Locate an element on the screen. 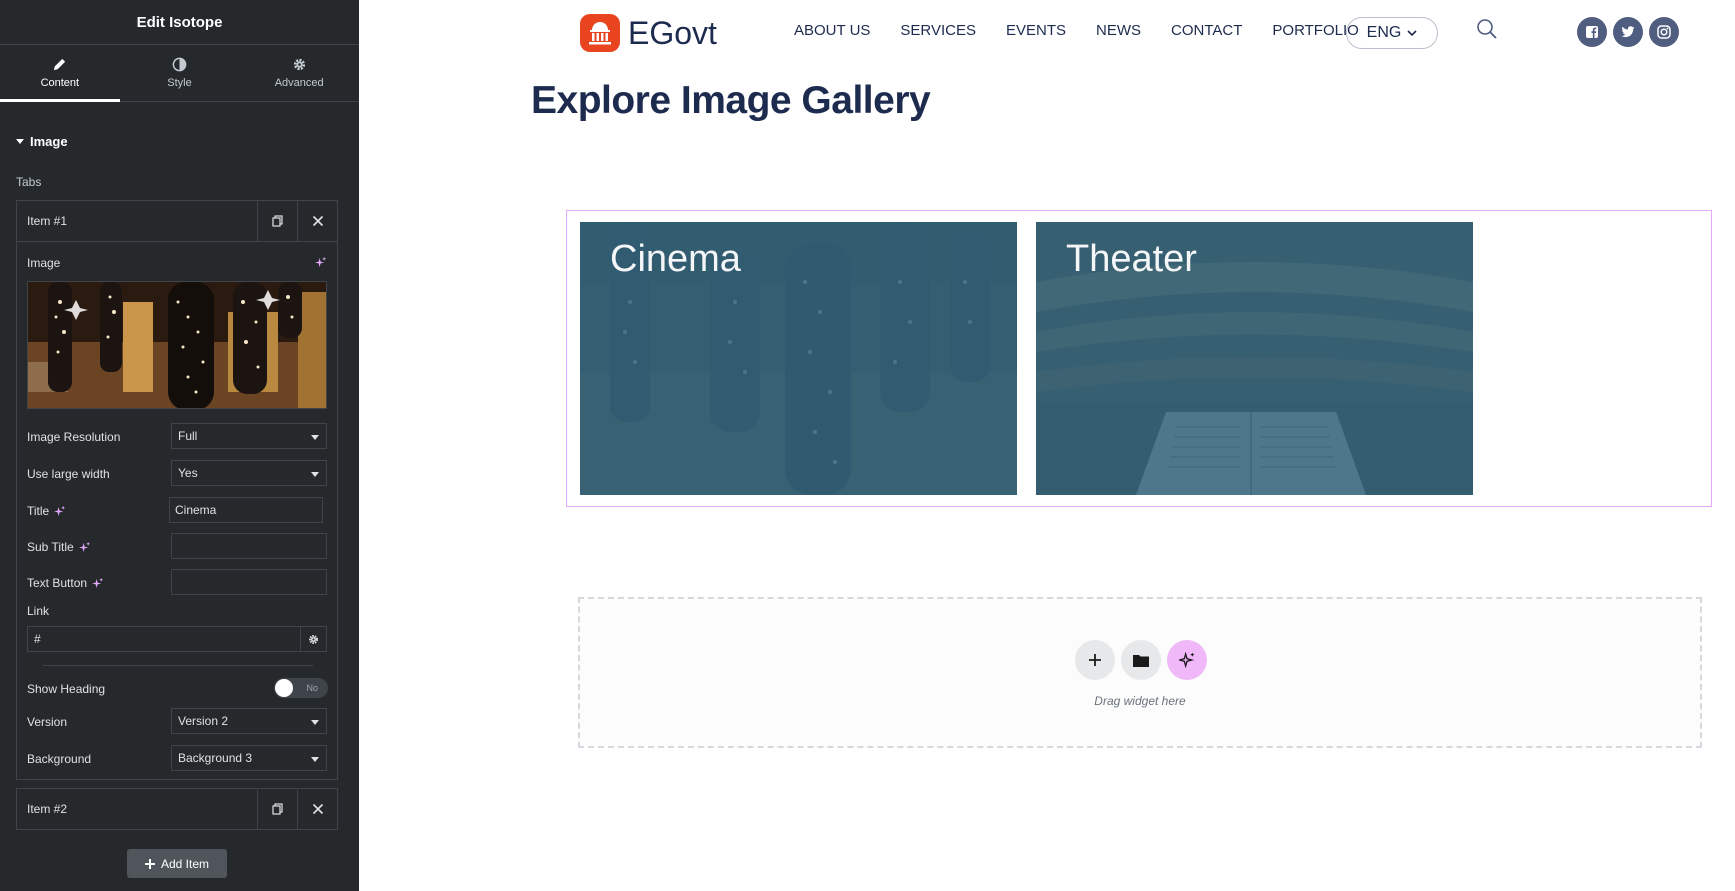 The width and height of the screenshot is (1735, 891). logo-text: EGovt is located at coordinates (672, 32).